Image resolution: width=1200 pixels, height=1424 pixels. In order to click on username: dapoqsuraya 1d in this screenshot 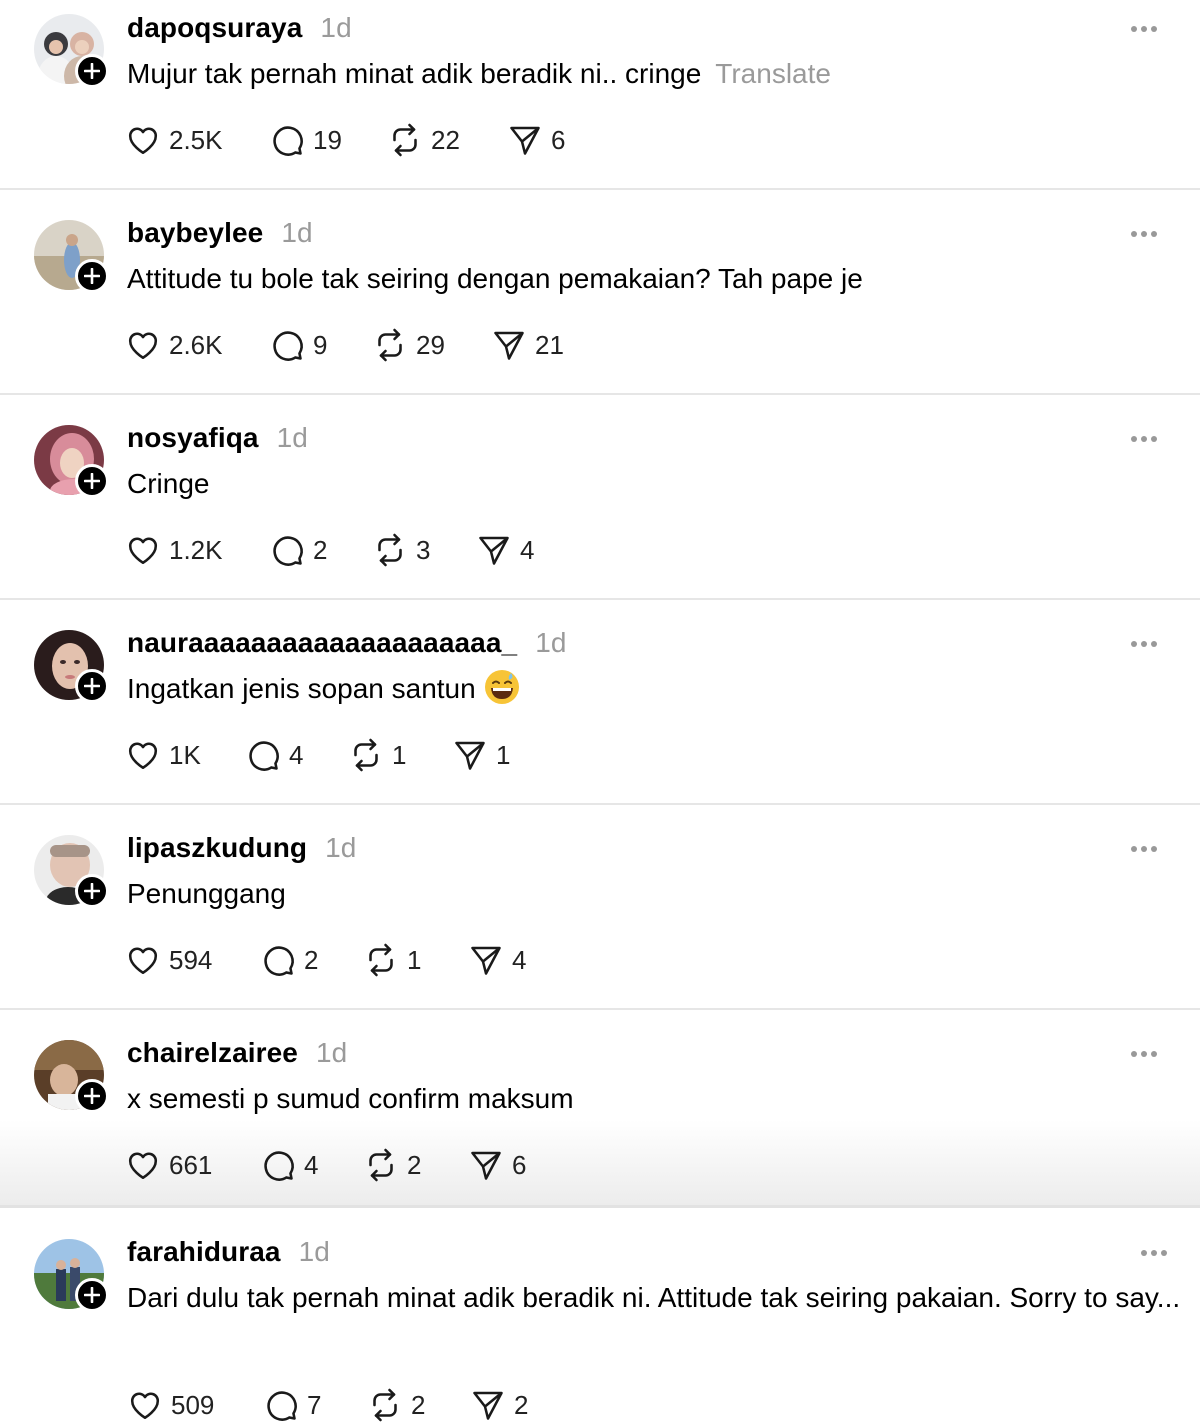, I will do `click(239, 28)`.